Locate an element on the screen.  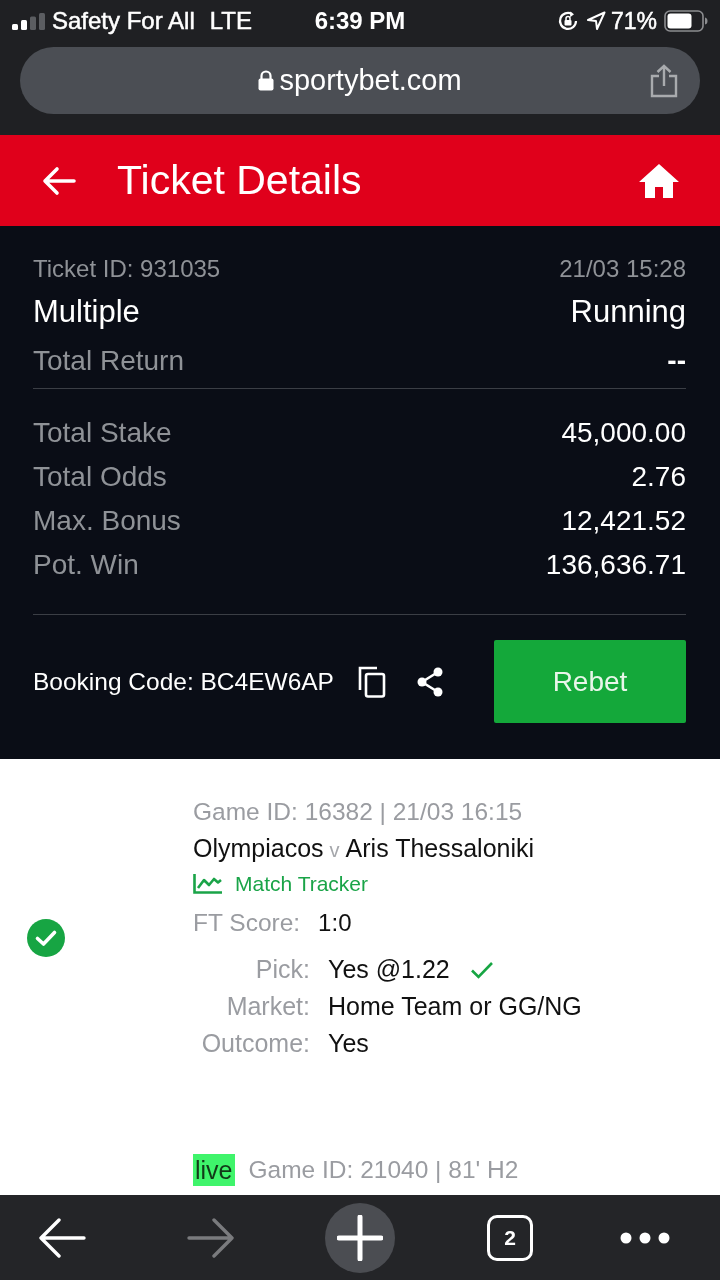
home-button is located at coordinates (659, 180).